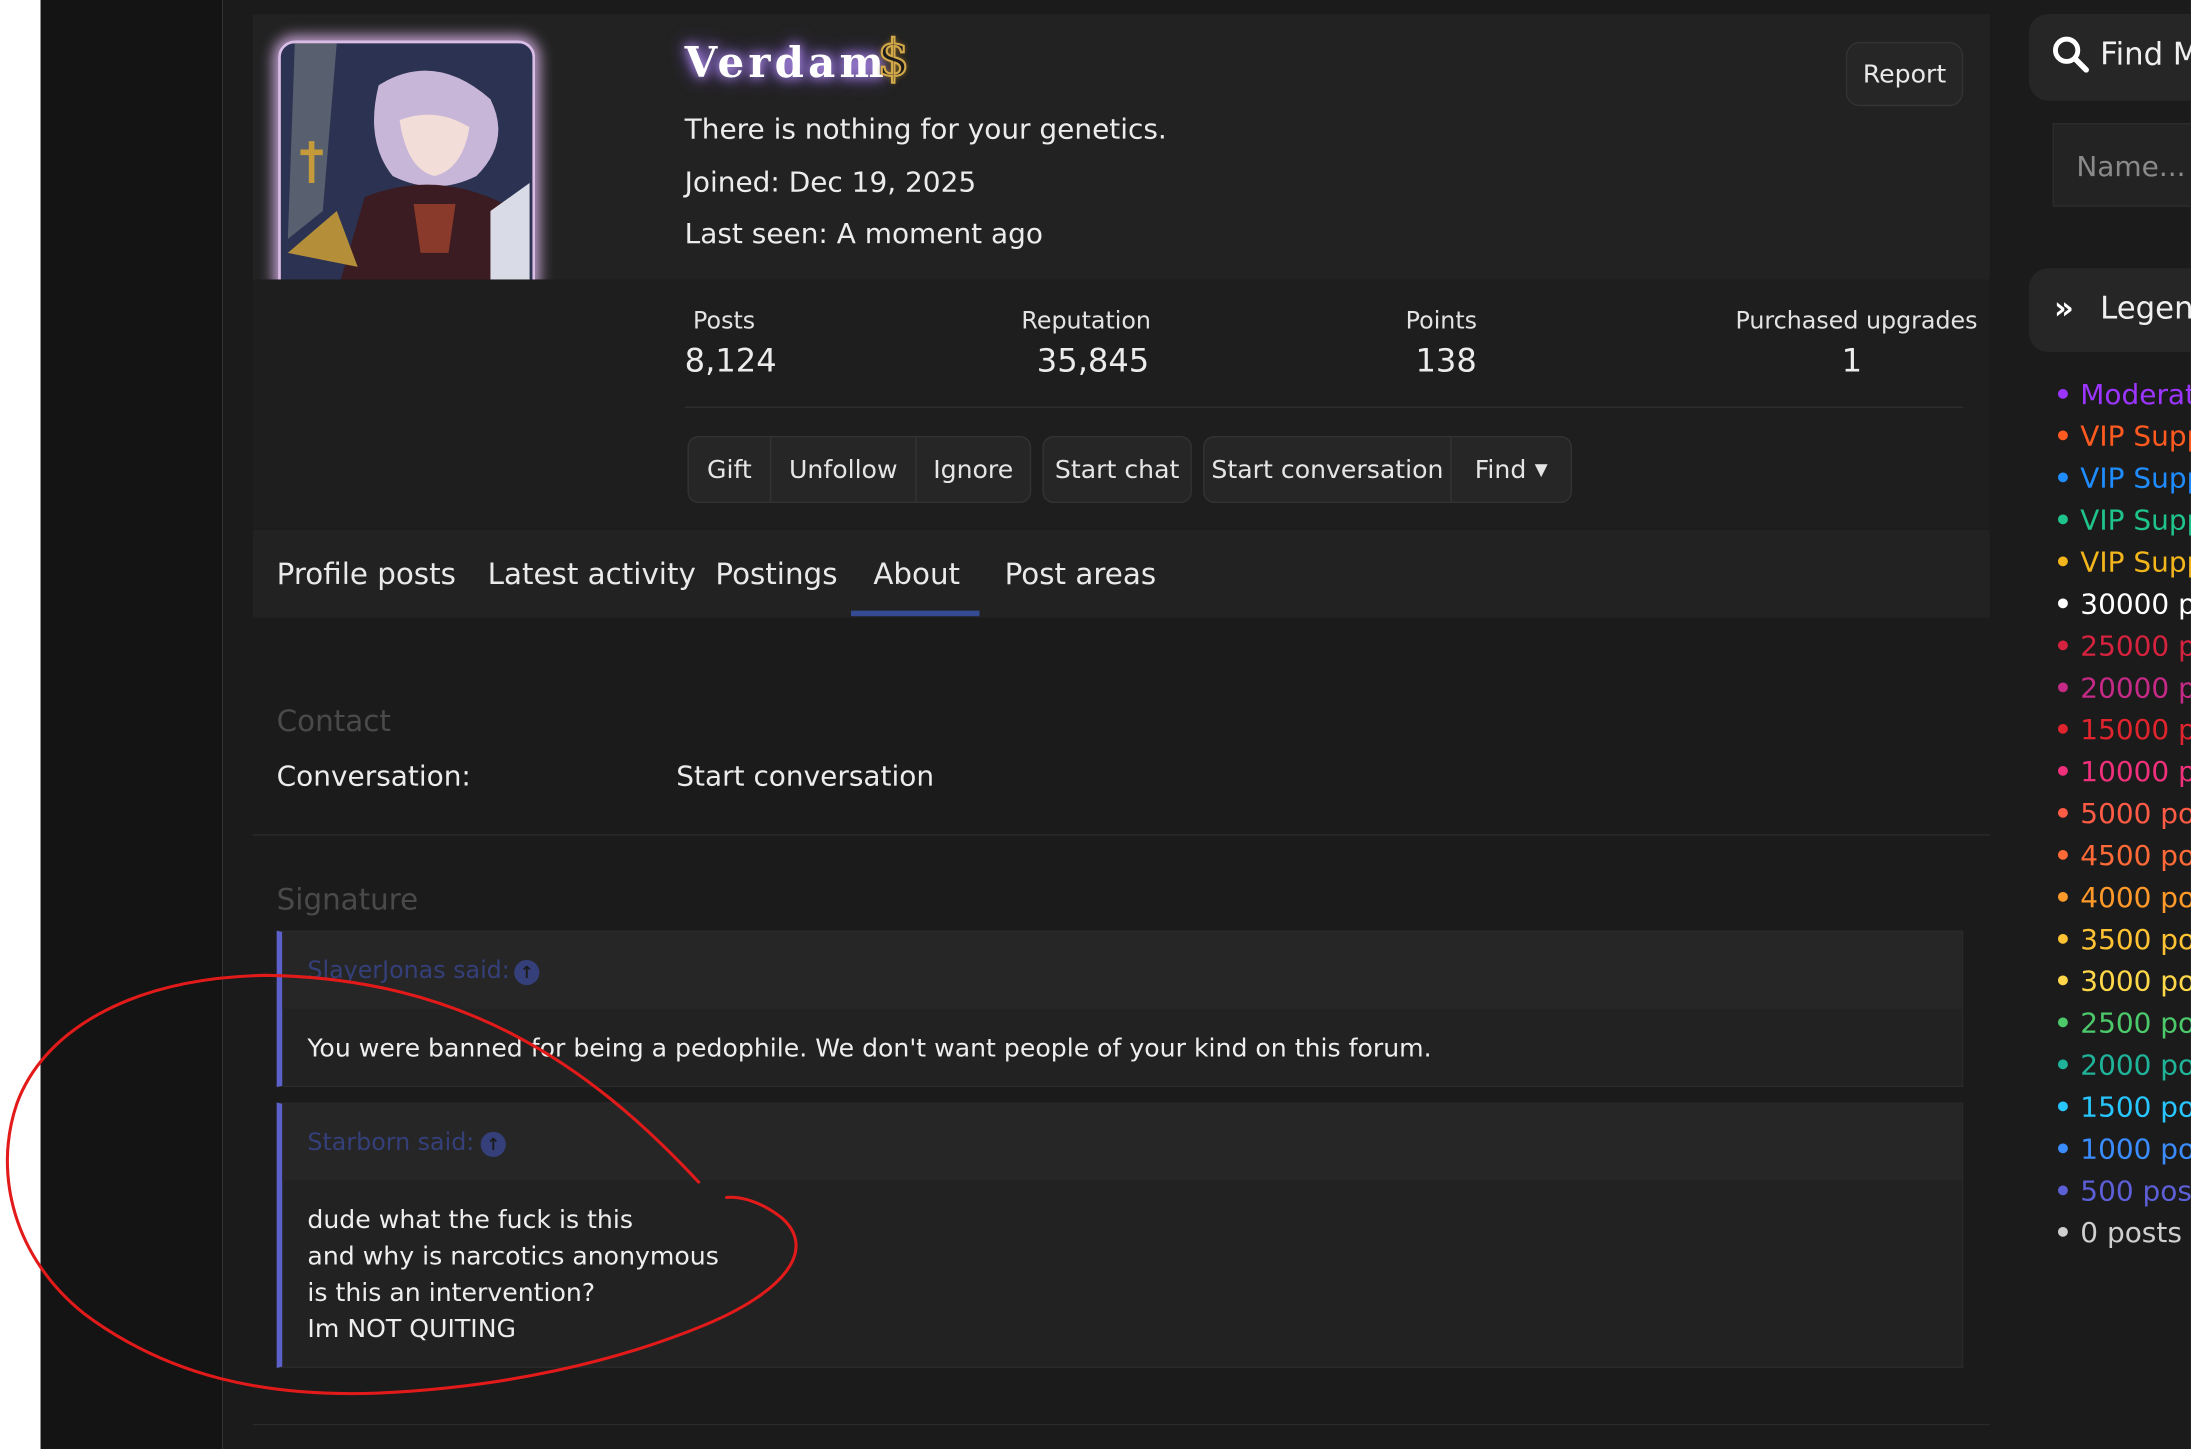 This screenshot has height=1449, width=2191. What do you see at coordinates (2122, 394) in the screenshot?
I see `legend-item: •Moderato` at bounding box center [2122, 394].